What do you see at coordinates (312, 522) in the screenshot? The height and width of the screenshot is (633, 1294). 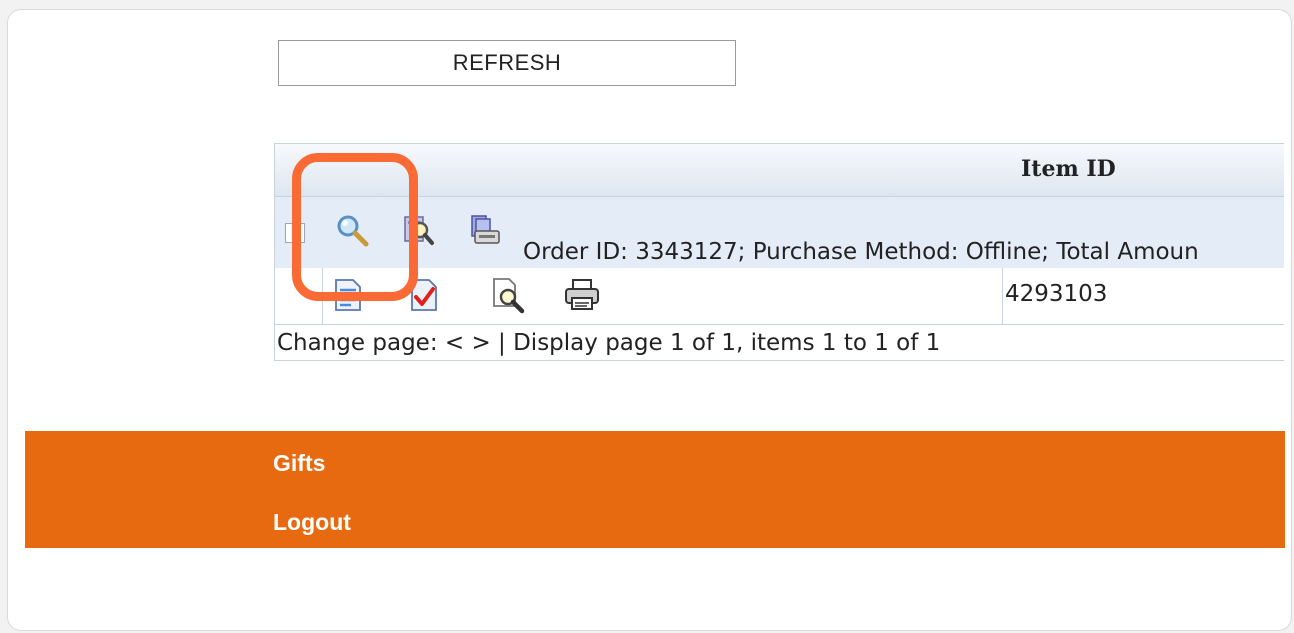 I see `menu-item-logout: Logout` at bounding box center [312, 522].